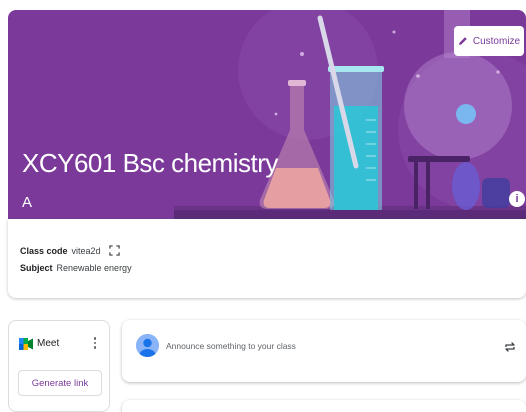  I want to click on class-title: XCY601 Bsc chemistry, so click(150, 163).